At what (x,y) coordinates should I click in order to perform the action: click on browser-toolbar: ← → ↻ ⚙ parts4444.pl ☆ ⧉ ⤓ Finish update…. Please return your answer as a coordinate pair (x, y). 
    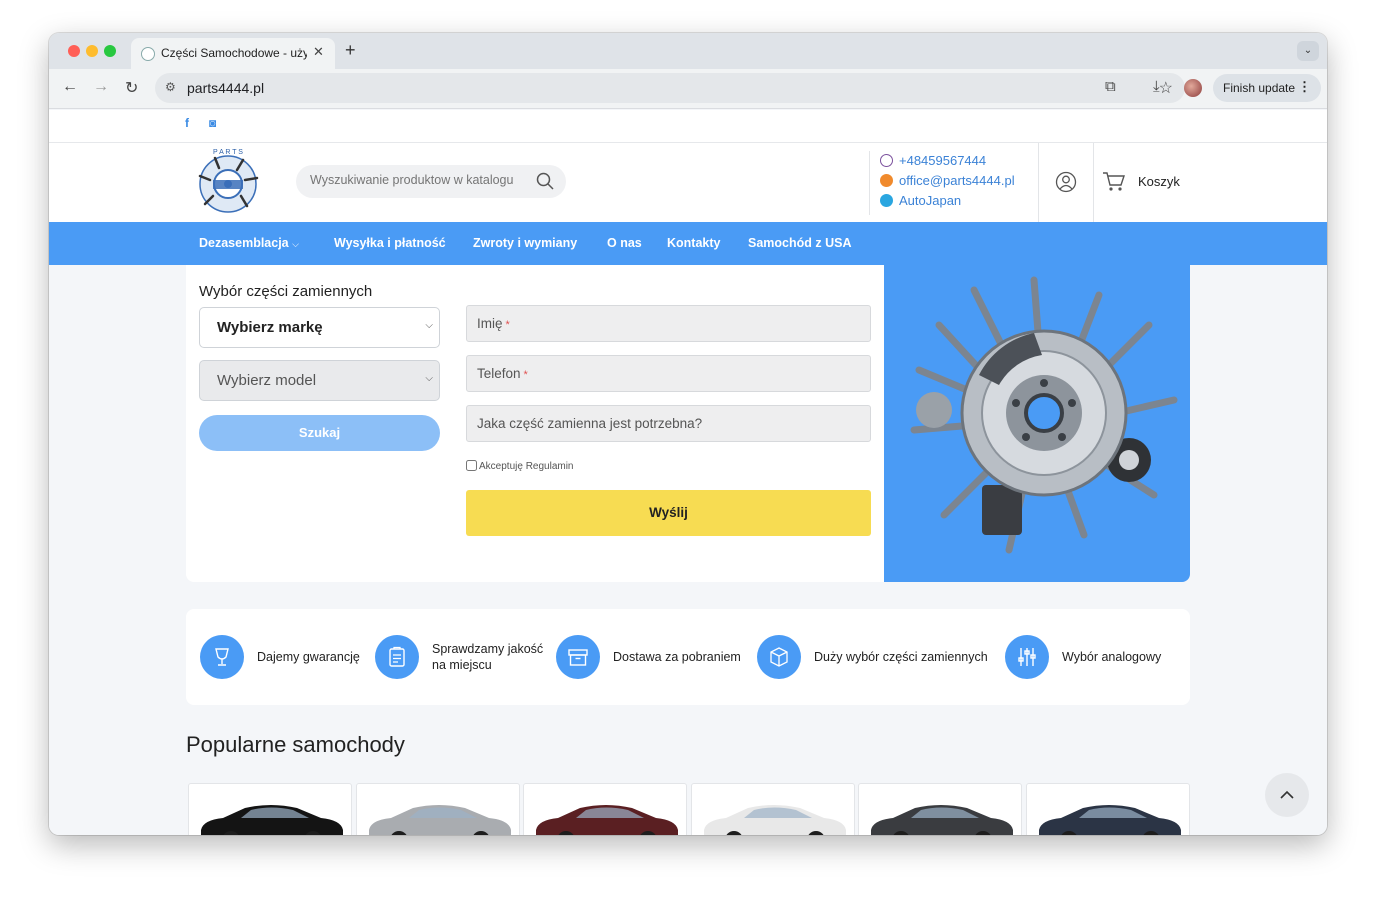
    Looking at the image, I should click on (688, 89).